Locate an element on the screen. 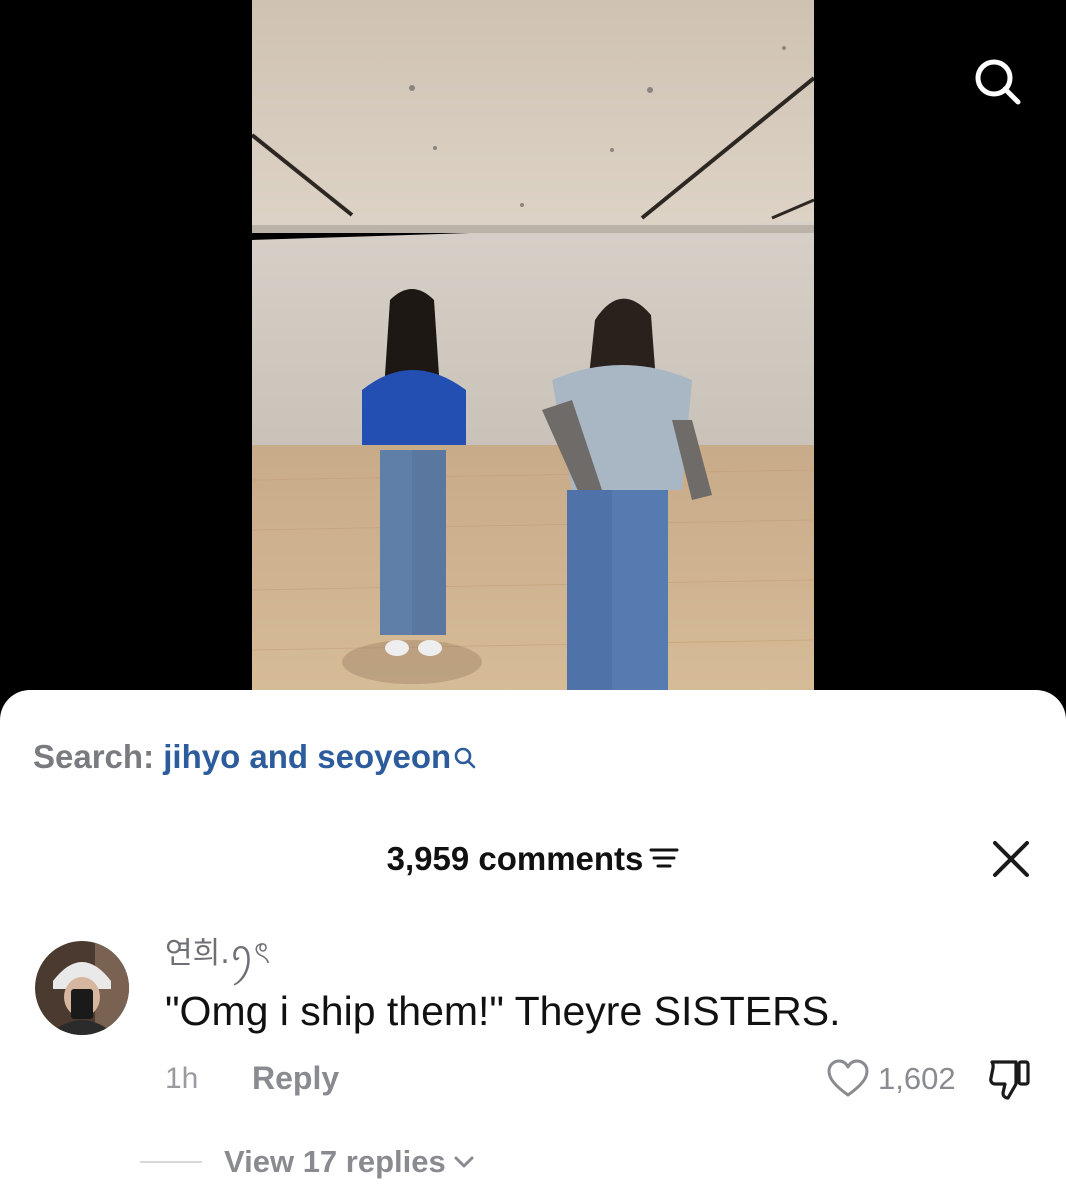 The width and height of the screenshot is (1066, 1200). view-replies-button: View 17 replies is located at coordinates (350, 1162).